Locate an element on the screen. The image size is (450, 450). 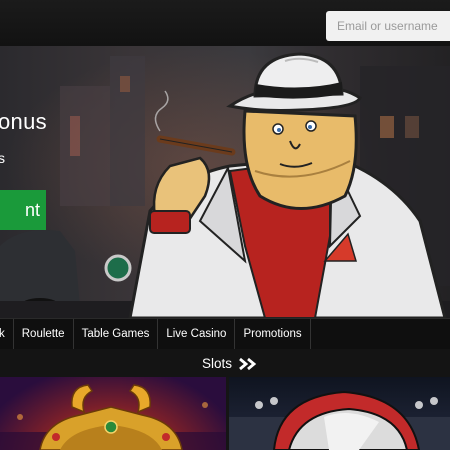
nav-item-promotions: Promotions is located at coordinates (273, 334).